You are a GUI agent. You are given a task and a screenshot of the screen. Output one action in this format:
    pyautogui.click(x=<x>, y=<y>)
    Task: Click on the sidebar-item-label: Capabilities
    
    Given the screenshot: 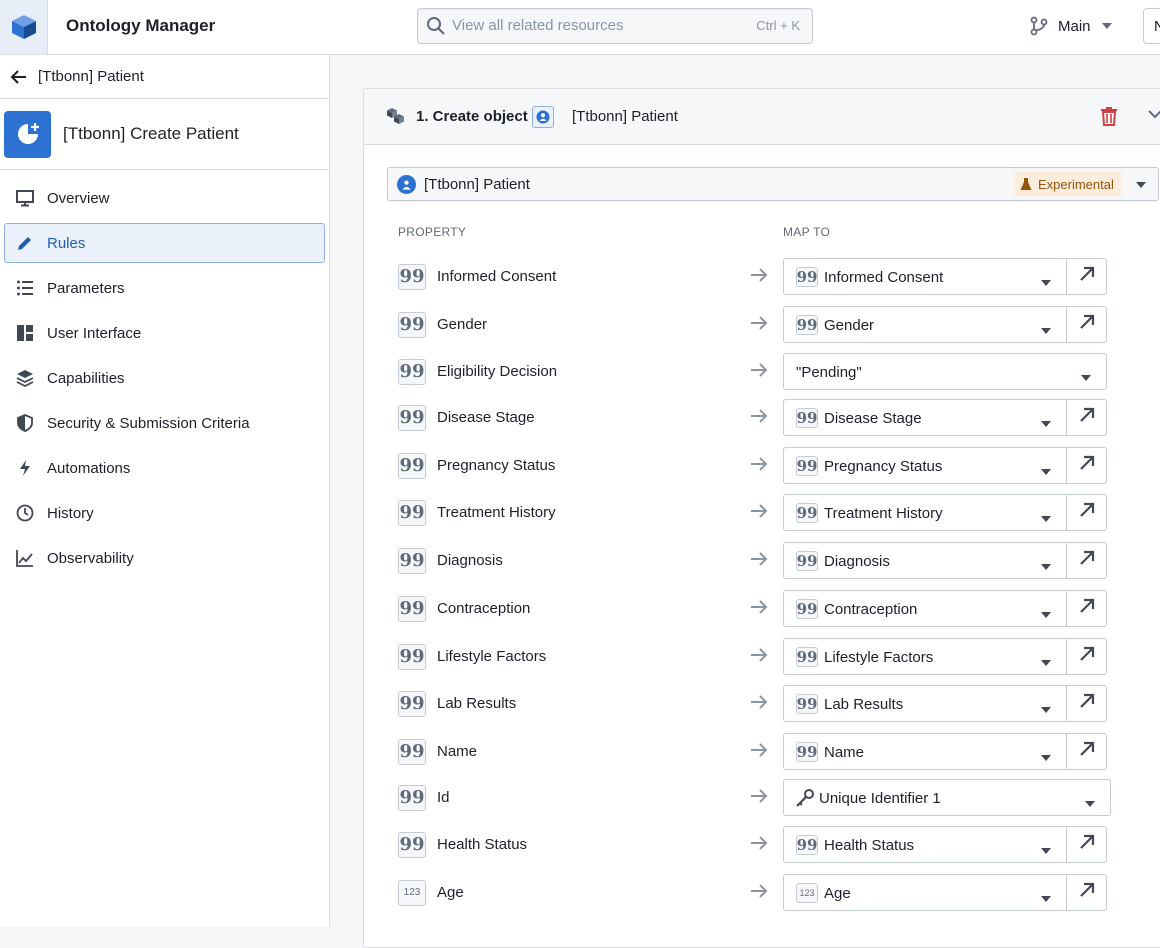 What is the action you would take?
    pyautogui.click(x=86, y=378)
    